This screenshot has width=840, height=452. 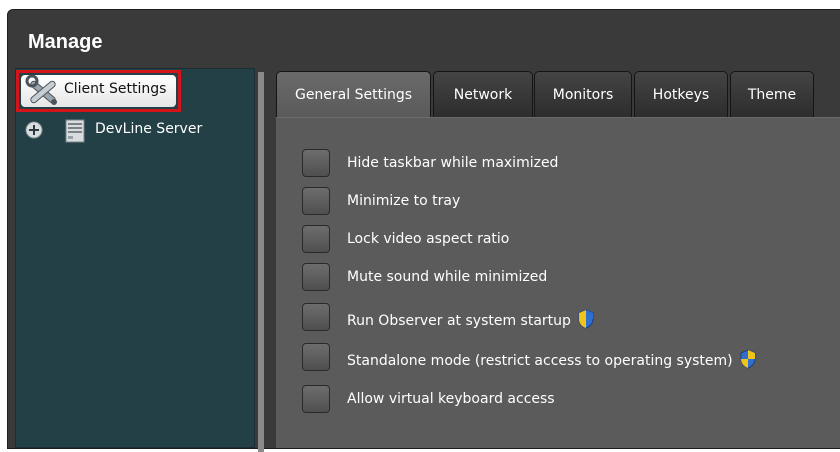 What do you see at coordinates (681, 94) in the screenshot?
I see `tab-hotkeys: Hotkeys` at bounding box center [681, 94].